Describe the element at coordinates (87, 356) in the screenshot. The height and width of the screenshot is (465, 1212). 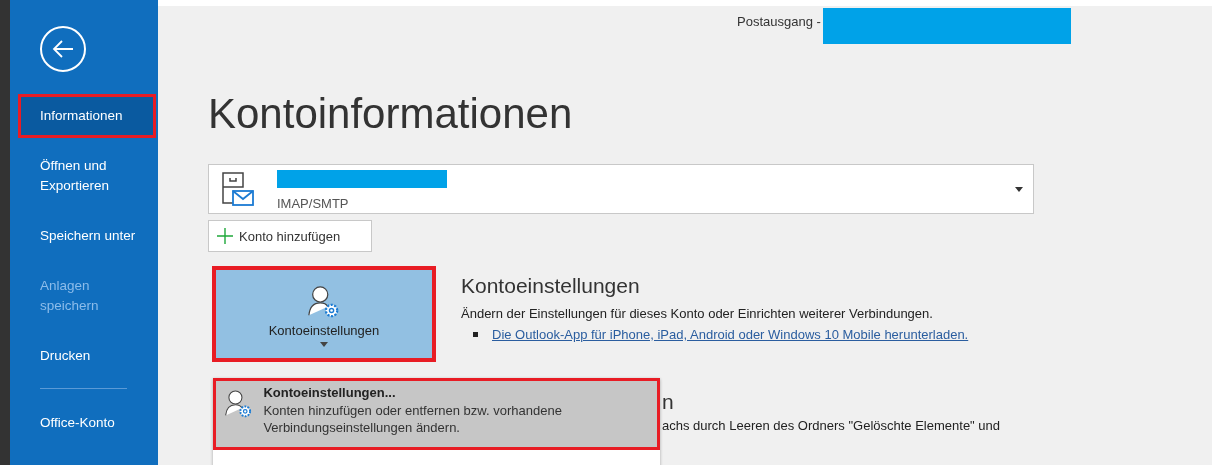
I see `sidebar-item: Drucken` at that location.